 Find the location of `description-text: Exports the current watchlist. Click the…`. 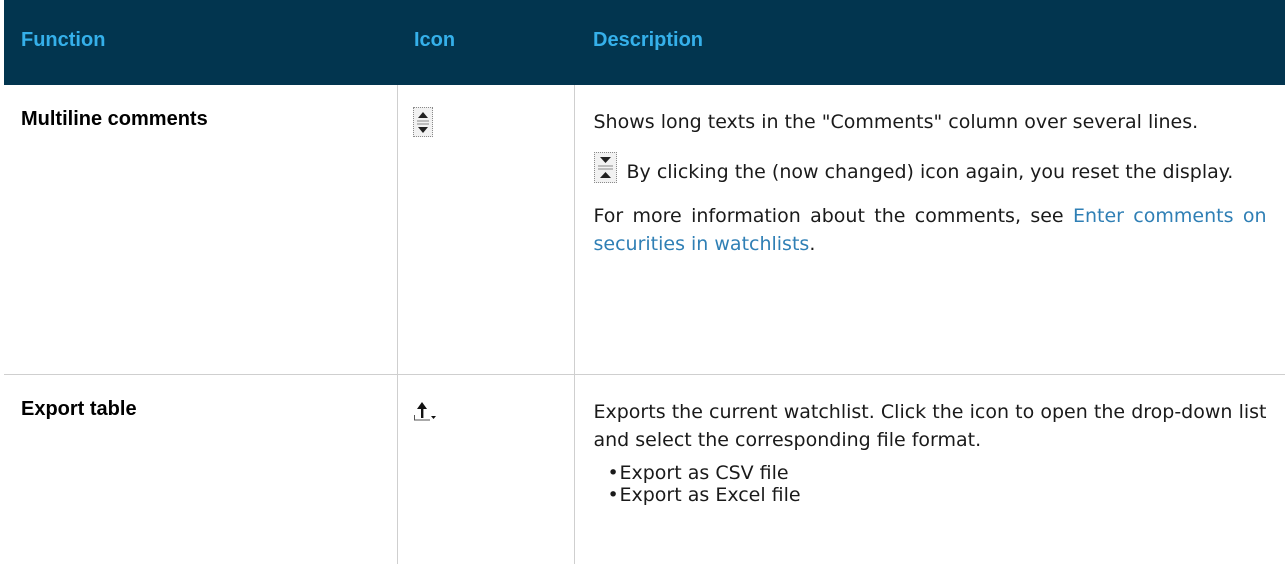

description-text: Exports the current watchlist. Click the… is located at coordinates (930, 425).